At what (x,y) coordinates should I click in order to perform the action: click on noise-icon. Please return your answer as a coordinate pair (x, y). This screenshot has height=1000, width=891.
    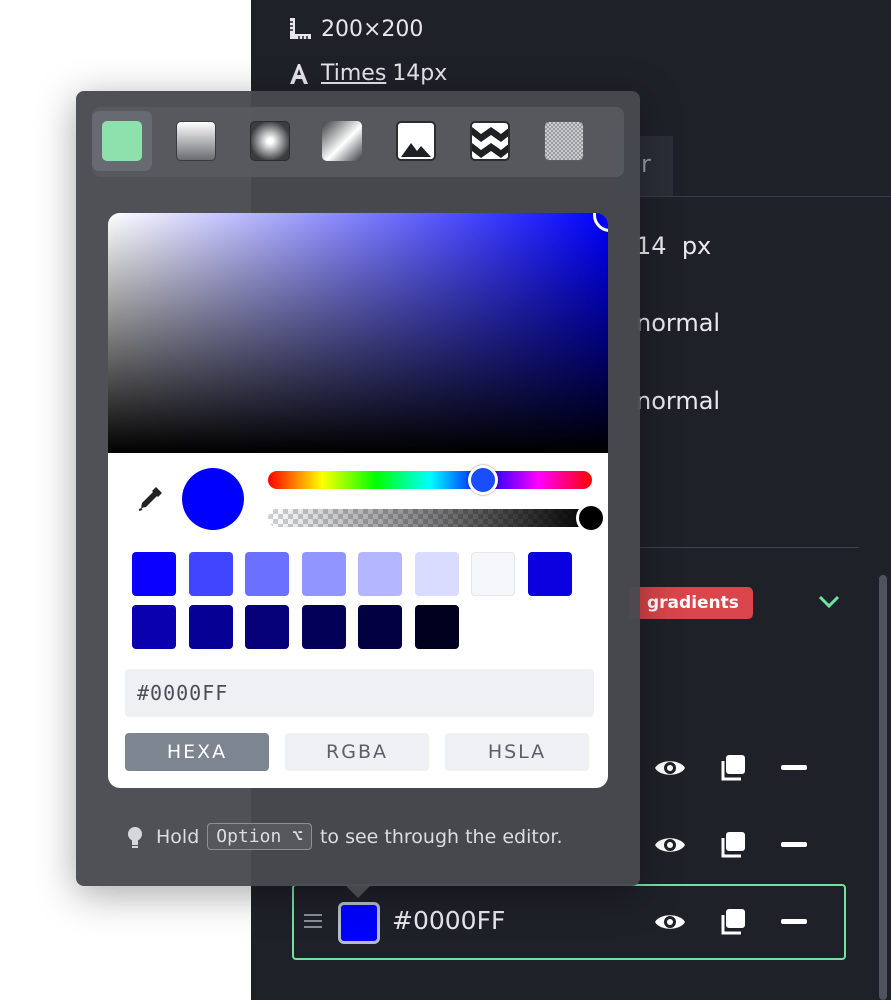
    Looking at the image, I should click on (564, 141).